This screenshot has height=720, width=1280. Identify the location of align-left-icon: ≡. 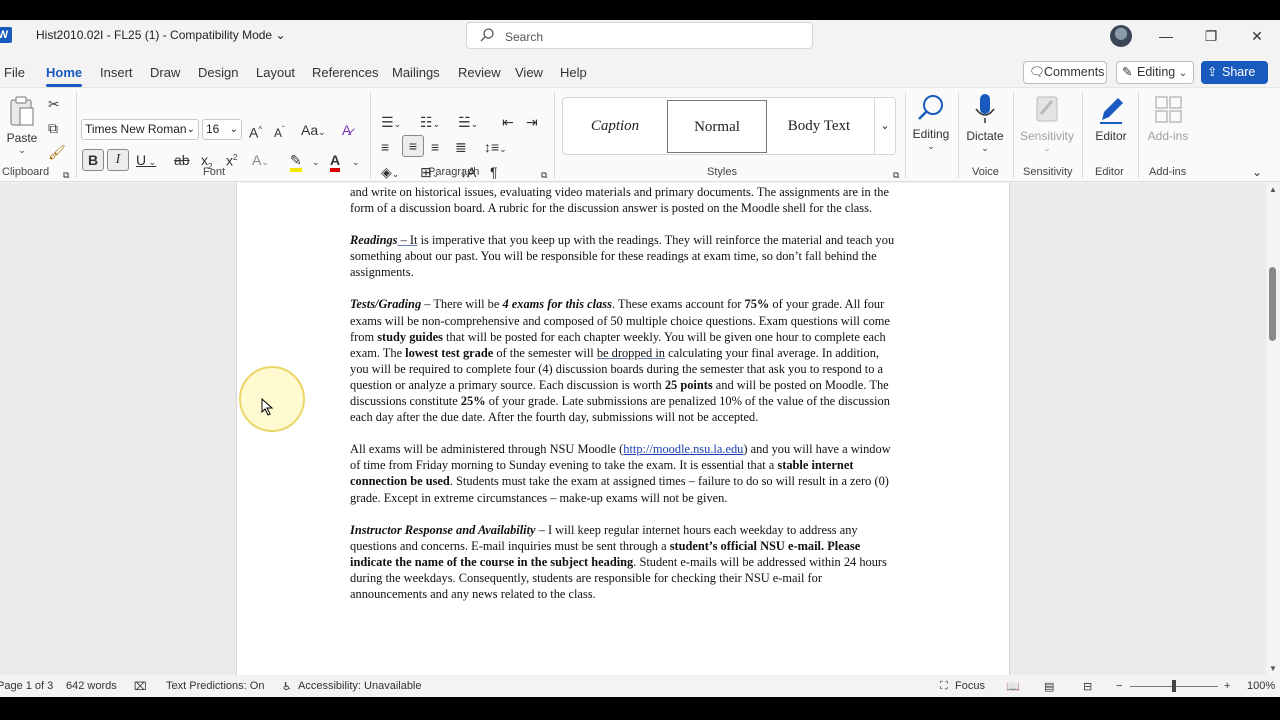
(385, 147).